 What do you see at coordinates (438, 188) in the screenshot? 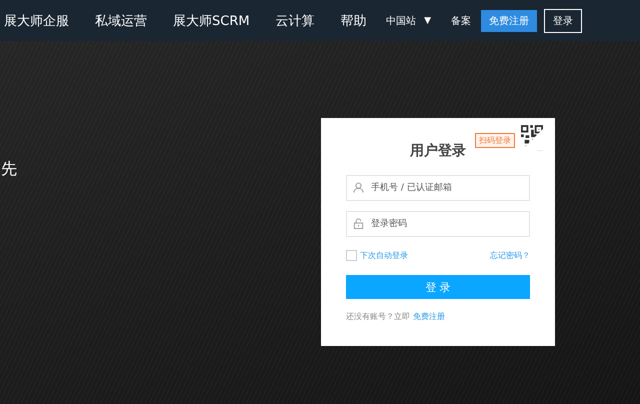
I see `phone-email-field: 手机号 / 已认证邮箱` at bounding box center [438, 188].